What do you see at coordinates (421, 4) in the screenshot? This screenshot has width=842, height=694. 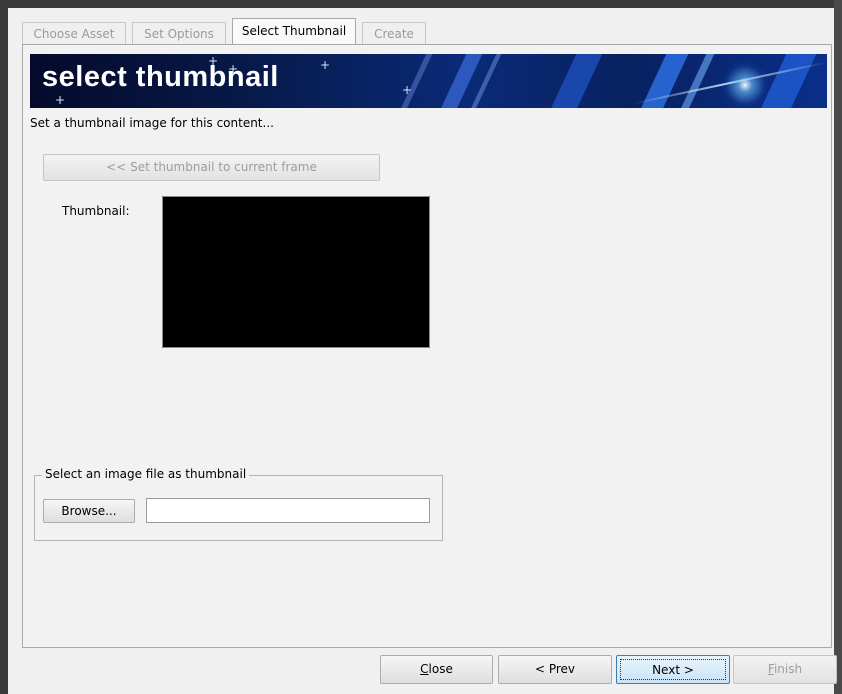 I see `window-frame-top` at bounding box center [421, 4].